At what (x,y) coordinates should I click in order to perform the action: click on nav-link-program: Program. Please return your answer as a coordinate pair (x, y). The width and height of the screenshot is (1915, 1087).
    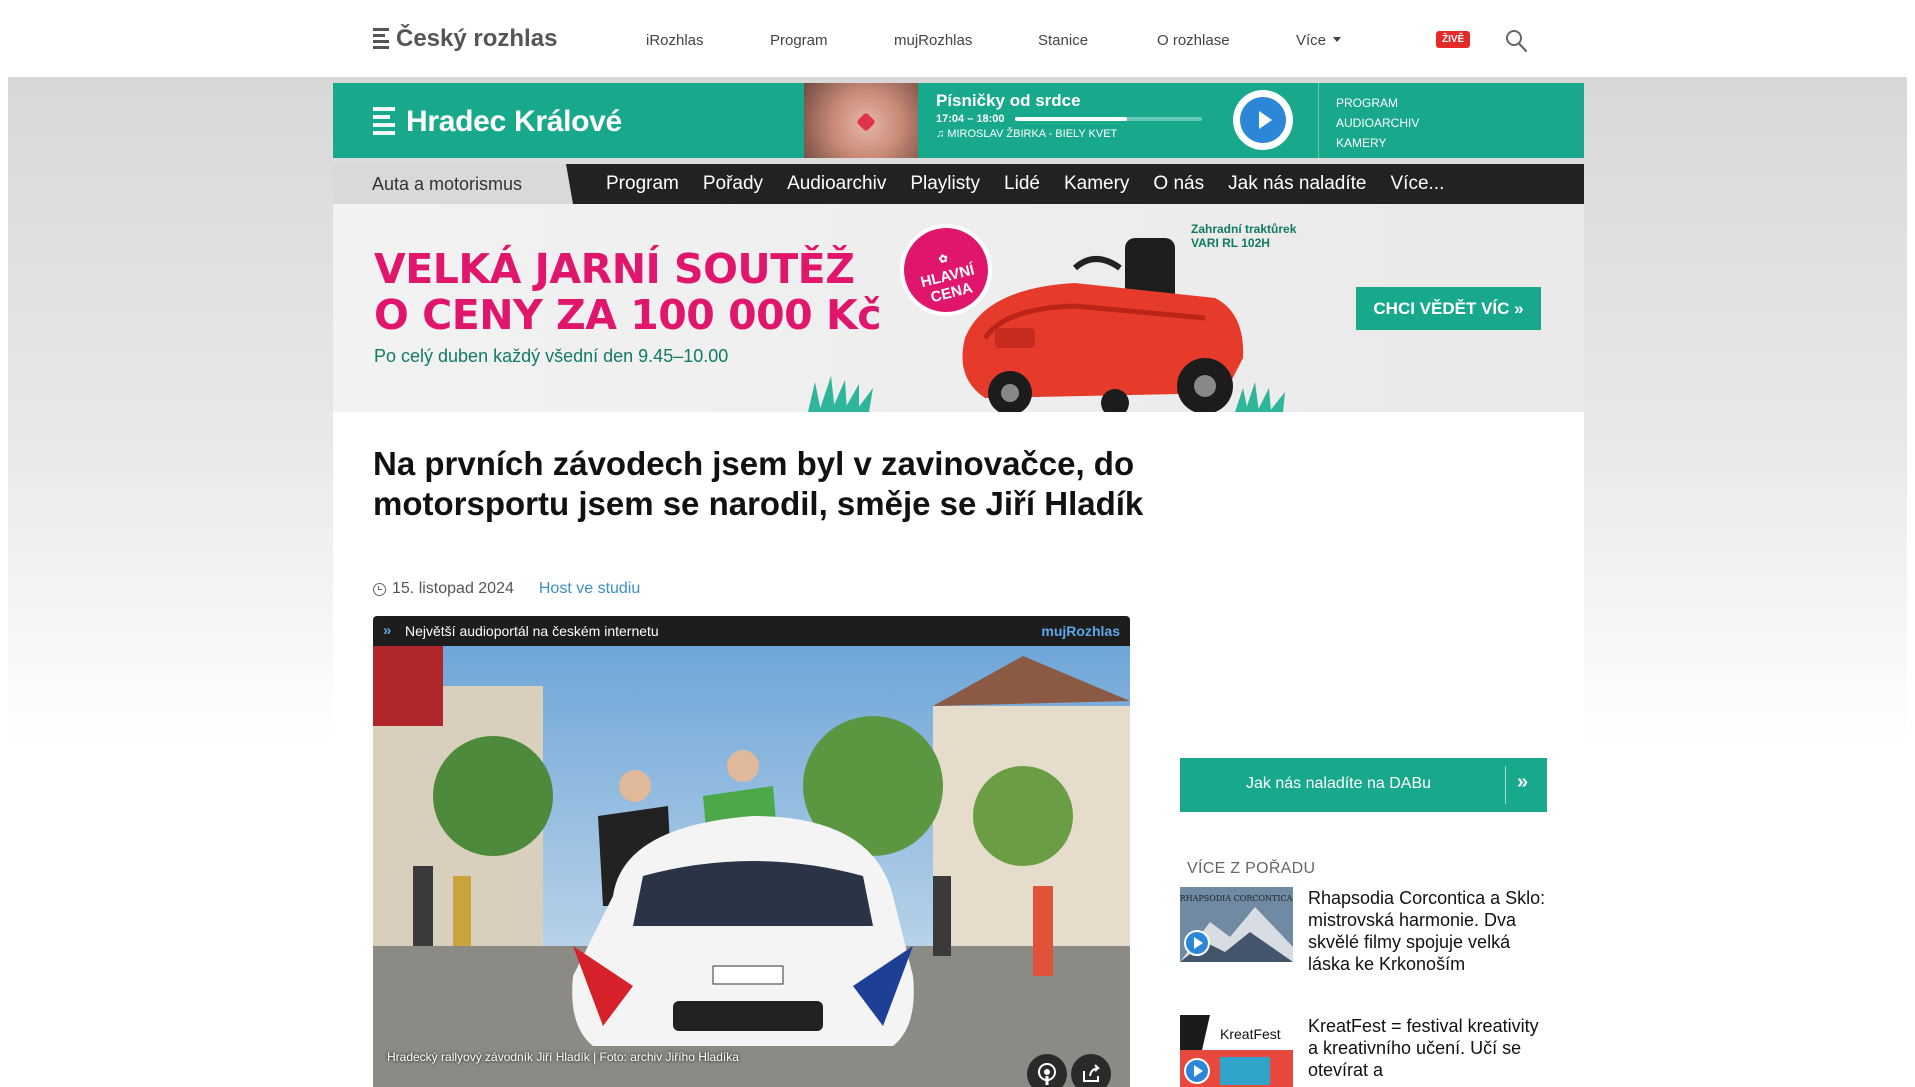
    Looking at the image, I should click on (799, 40).